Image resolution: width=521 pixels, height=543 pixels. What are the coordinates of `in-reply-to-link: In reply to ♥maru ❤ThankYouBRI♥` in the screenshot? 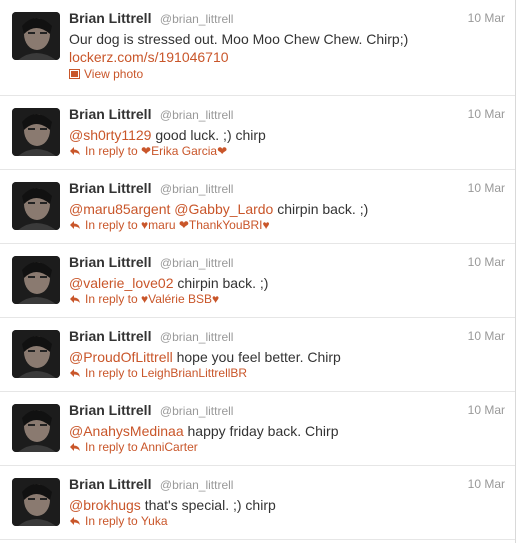 It's located at (169, 225).